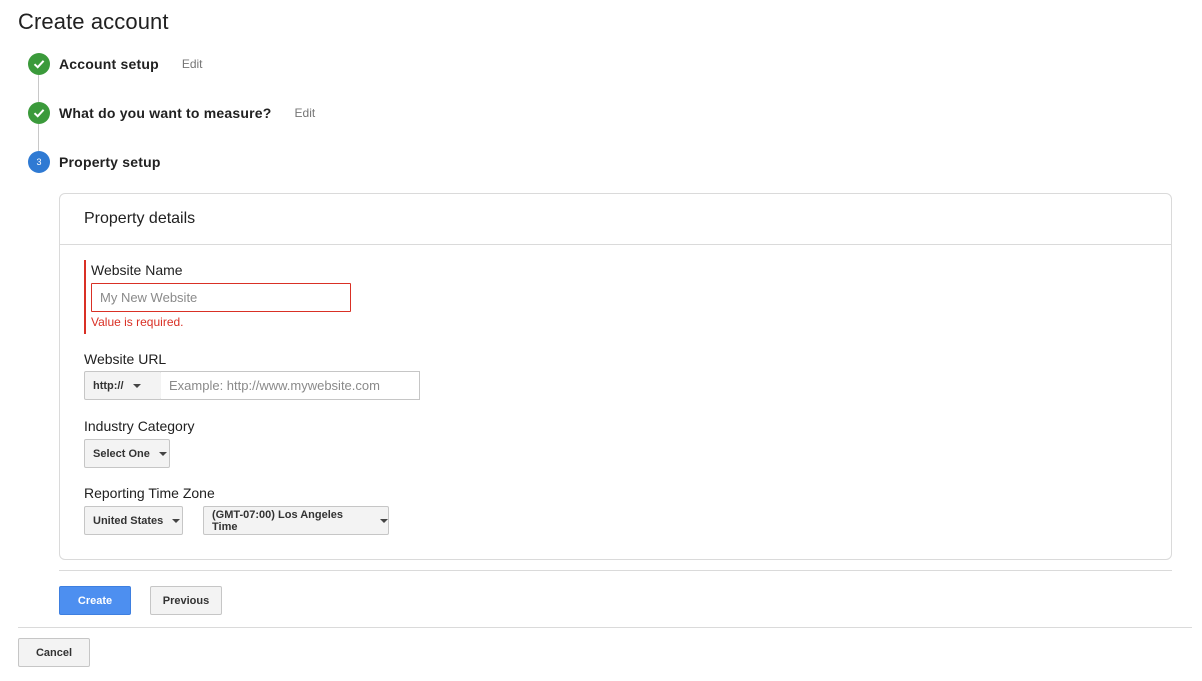  Describe the element at coordinates (108, 385) in the screenshot. I see `protocol-value: http://` at that location.